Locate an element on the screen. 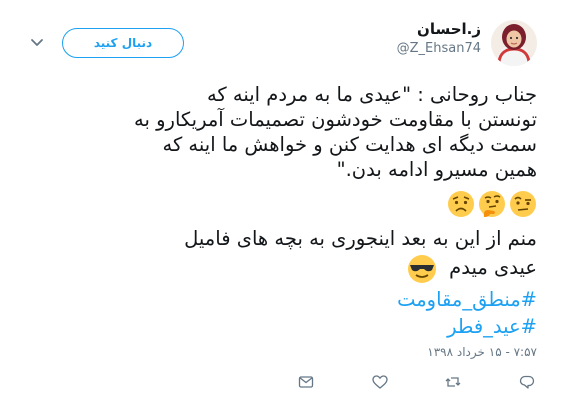  user-info: ز.احسان @Z_Ehsan74 is located at coordinates (439, 38).